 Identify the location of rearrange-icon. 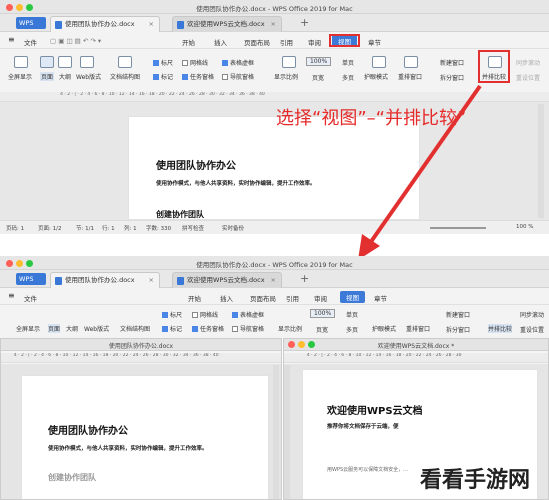
(411, 62).